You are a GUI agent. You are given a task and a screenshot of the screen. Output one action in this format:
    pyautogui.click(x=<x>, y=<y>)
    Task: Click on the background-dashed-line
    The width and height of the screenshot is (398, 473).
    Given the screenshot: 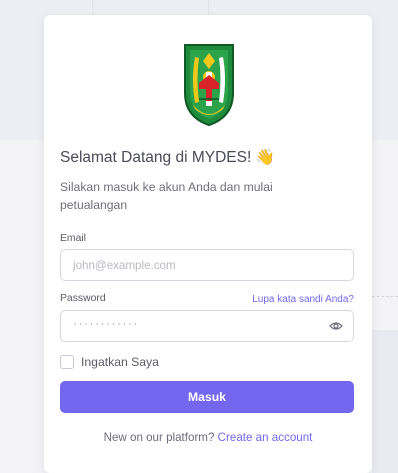 What is the action you would take?
    pyautogui.click(x=385, y=296)
    